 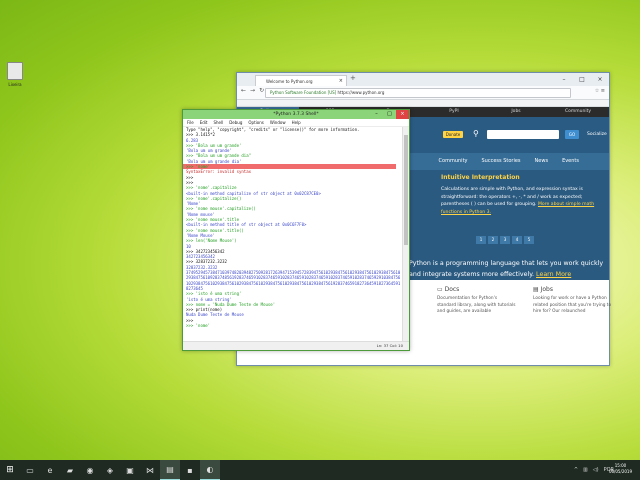 I want to click on jobs-icon: ▤, so click(x=537, y=289).